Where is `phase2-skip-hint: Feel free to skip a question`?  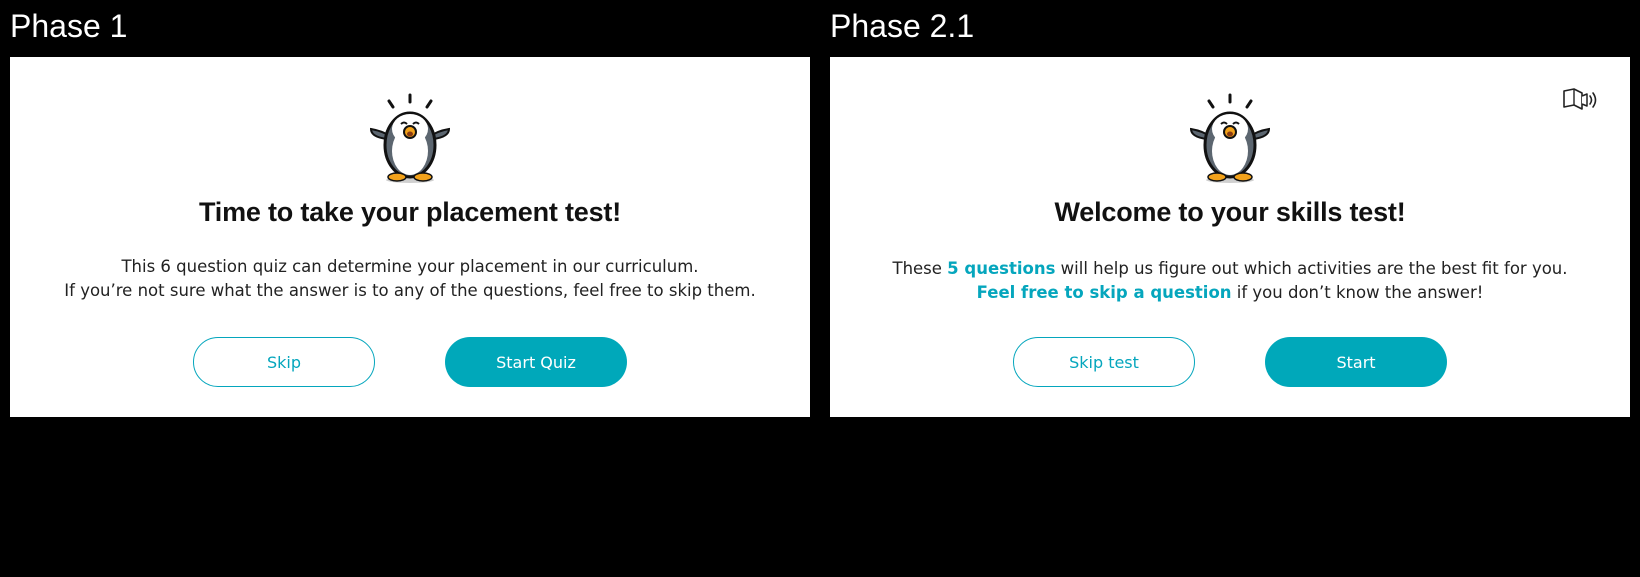
phase2-skip-hint: Feel free to skip a question is located at coordinates (1104, 292).